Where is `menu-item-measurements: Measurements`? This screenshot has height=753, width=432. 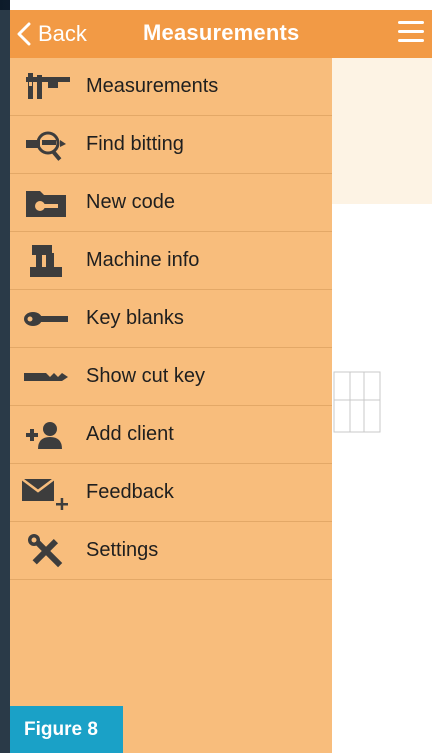 menu-item-measurements: Measurements is located at coordinates (171, 87).